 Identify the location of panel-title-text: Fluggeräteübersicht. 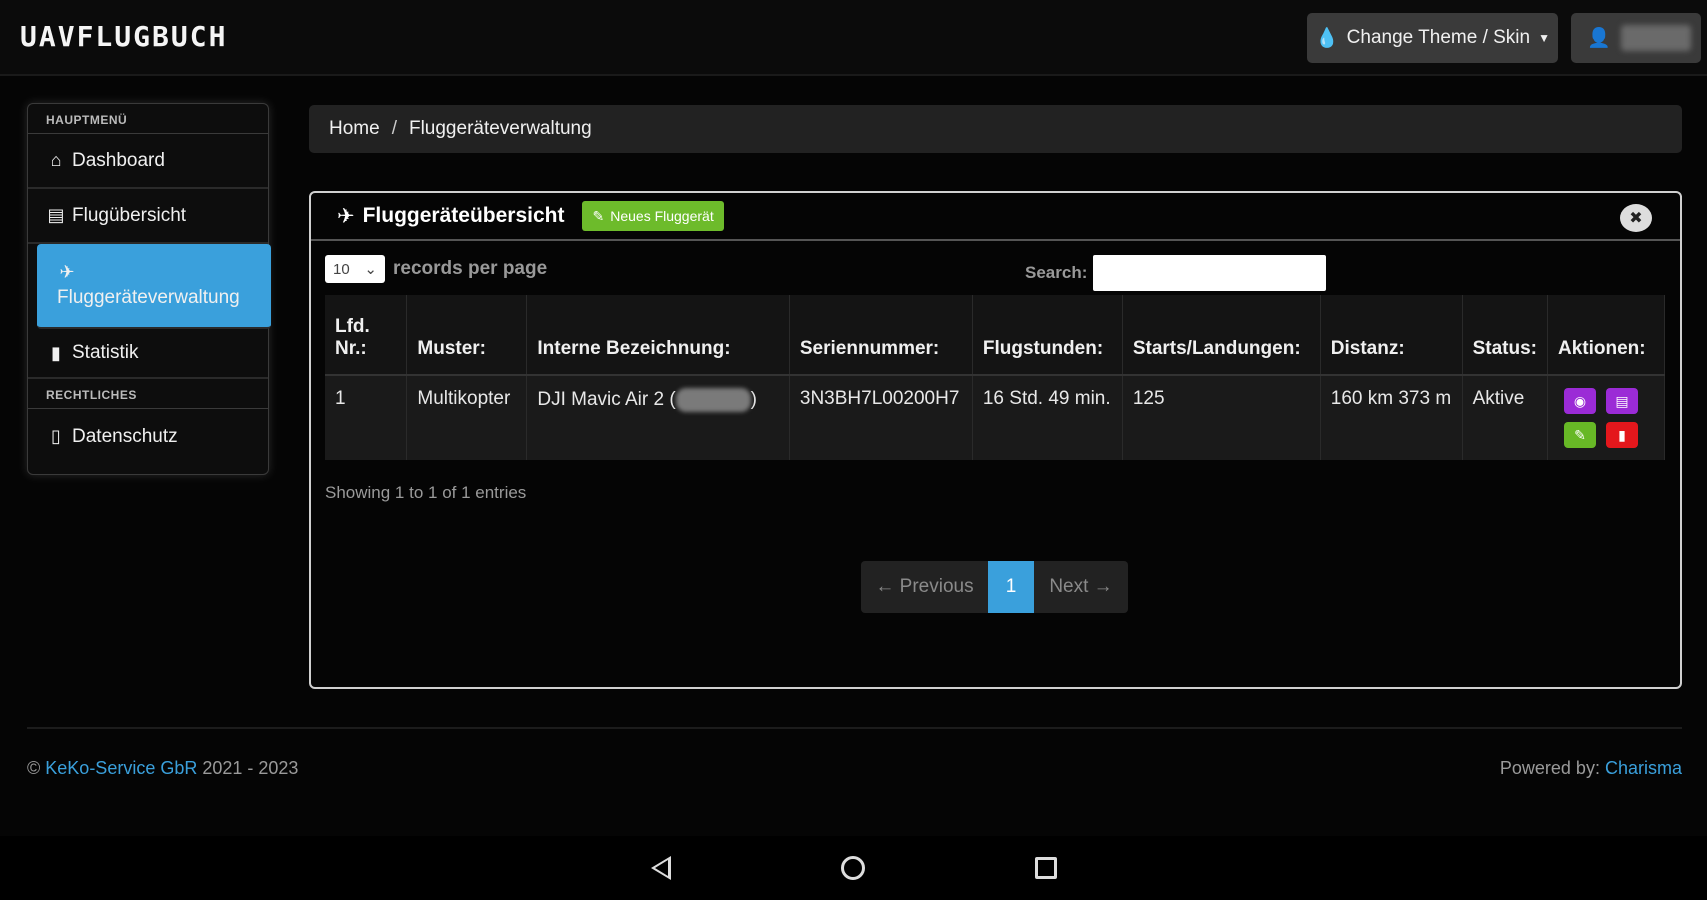
(463, 215).